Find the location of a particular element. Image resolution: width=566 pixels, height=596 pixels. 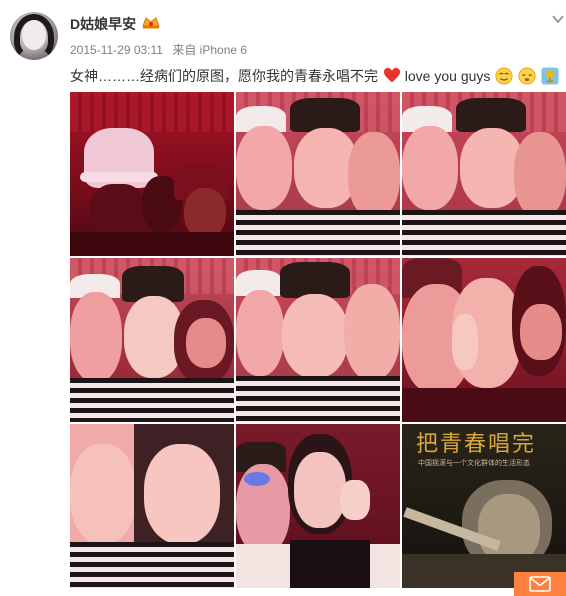

post-text-en: love you guys is located at coordinates (447, 76).